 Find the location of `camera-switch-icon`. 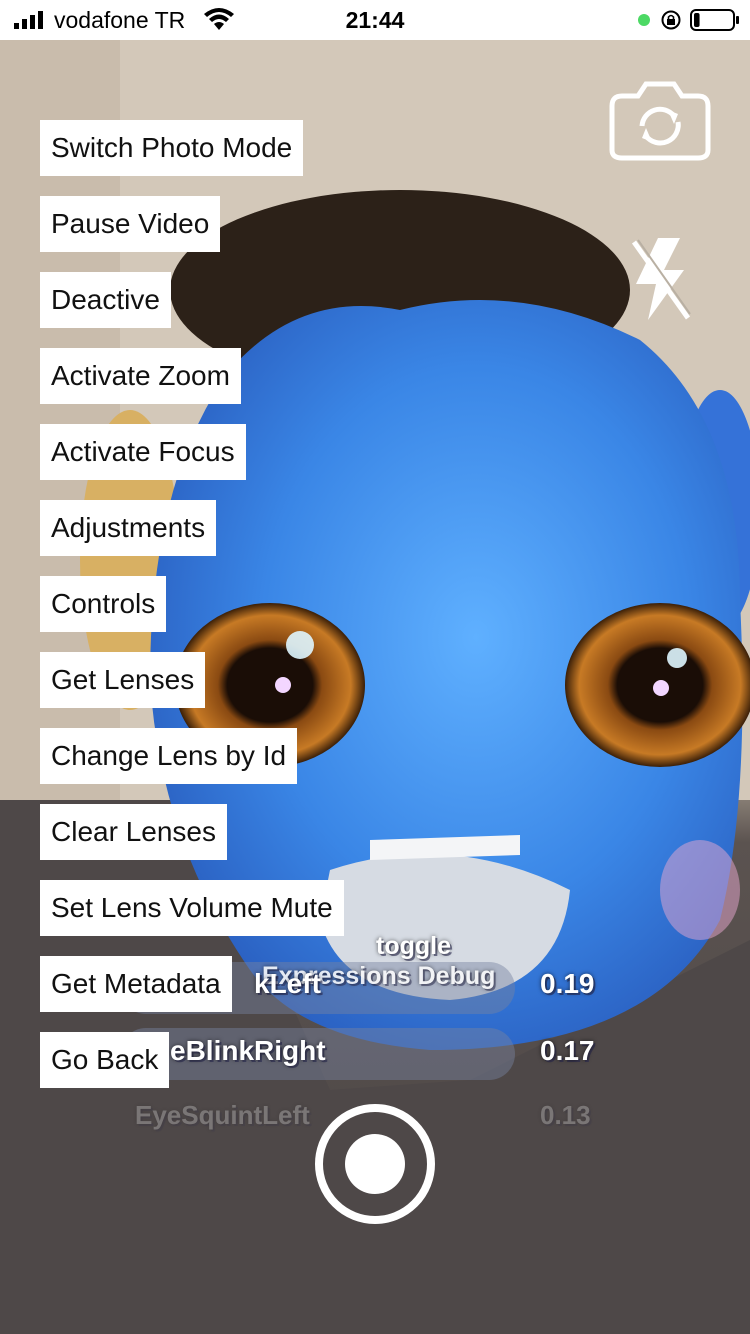

camera-switch-icon is located at coordinates (660, 121).